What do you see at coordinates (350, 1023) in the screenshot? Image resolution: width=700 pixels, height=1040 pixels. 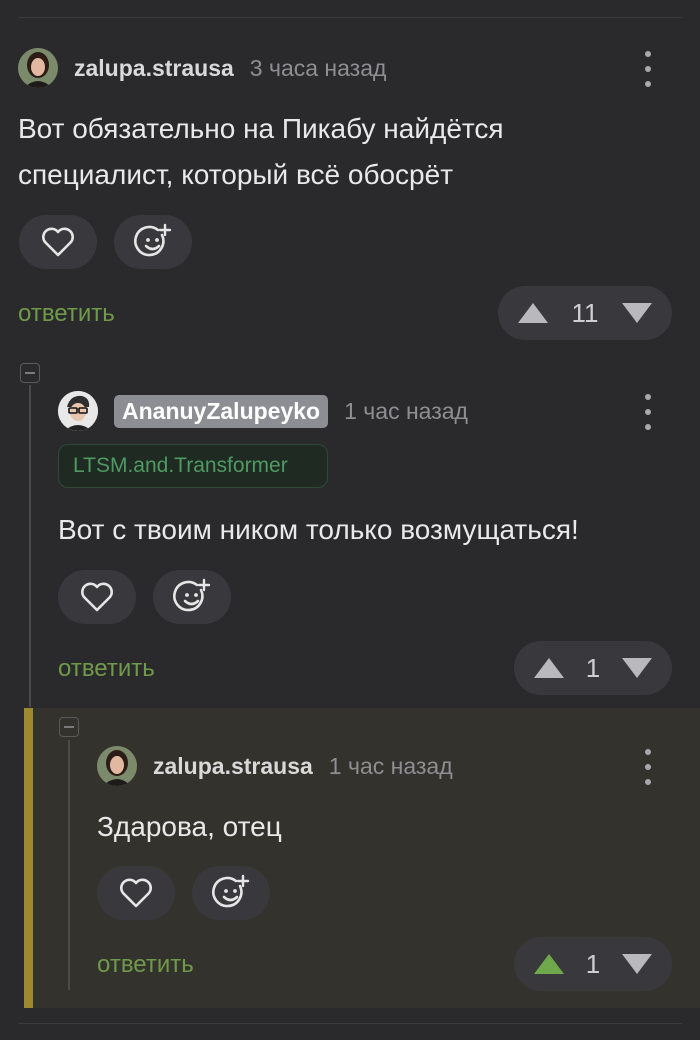 I see `bottom-divider` at bounding box center [350, 1023].